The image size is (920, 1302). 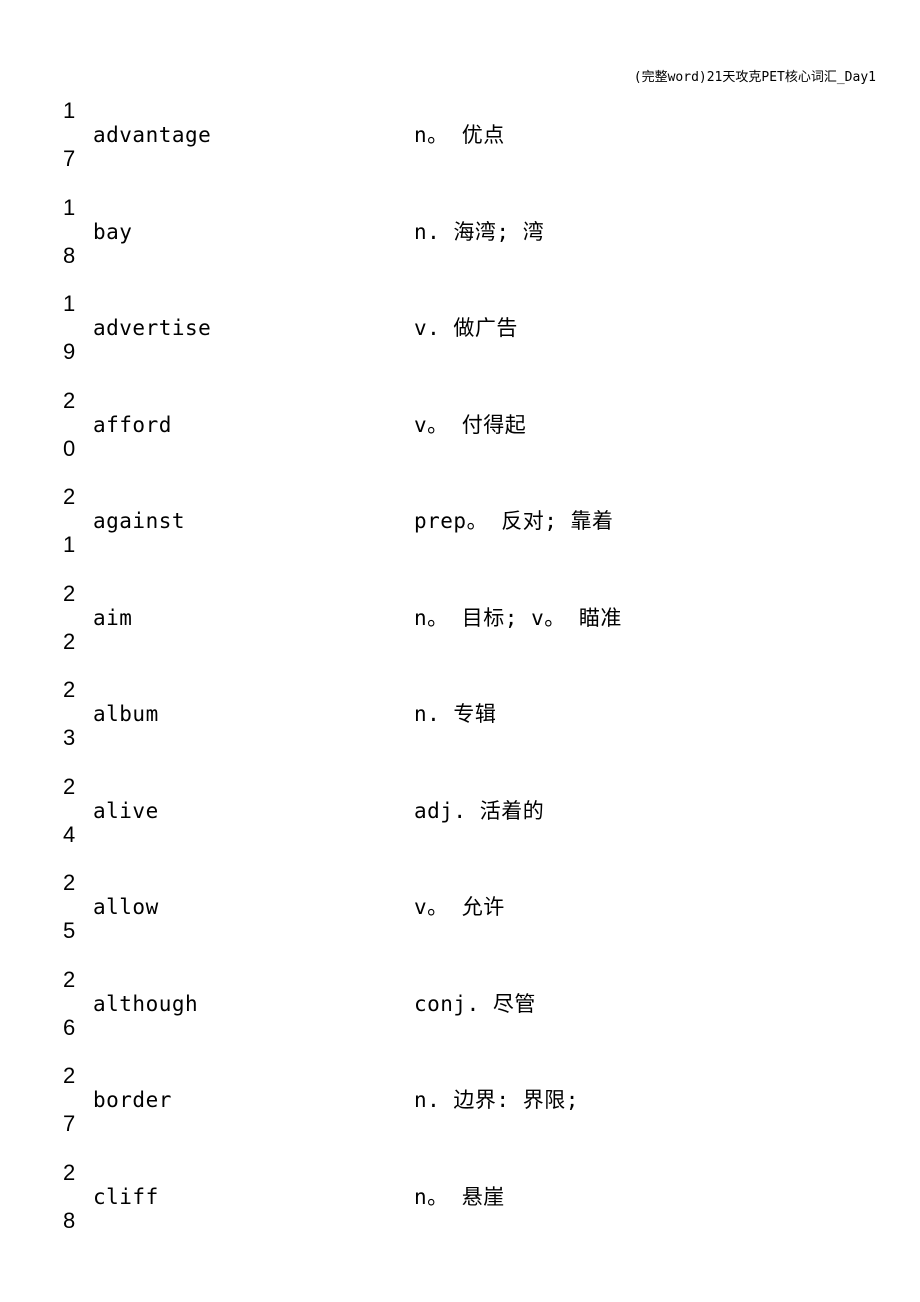 I want to click on entry-definition: conj. 尽管, so click(x=475, y=1003).